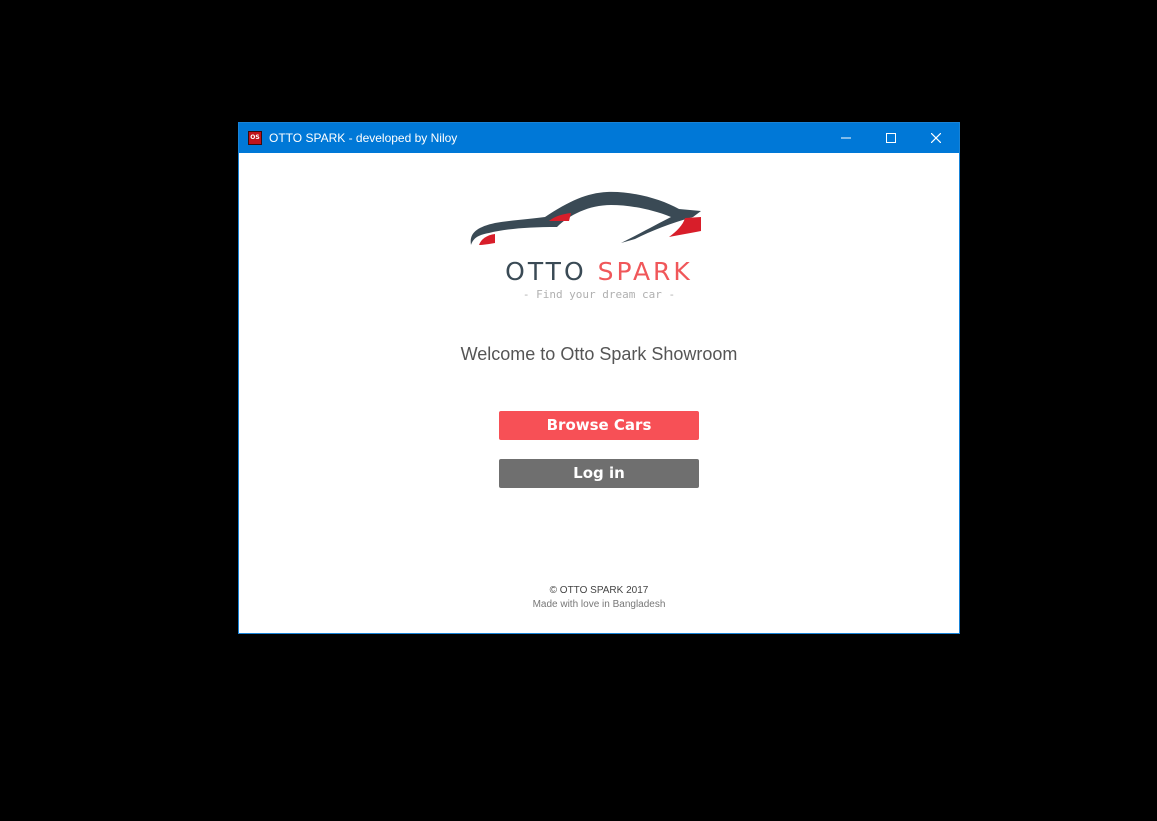  Describe the element at coordinates (599, 354) in the screenshot. I see `welcome-heading: Welcome to Otto Spark Showroom` at that location.